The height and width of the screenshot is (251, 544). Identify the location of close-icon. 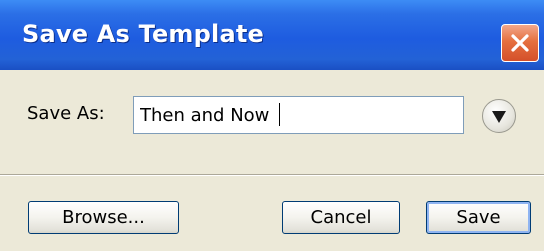
(520, 43).